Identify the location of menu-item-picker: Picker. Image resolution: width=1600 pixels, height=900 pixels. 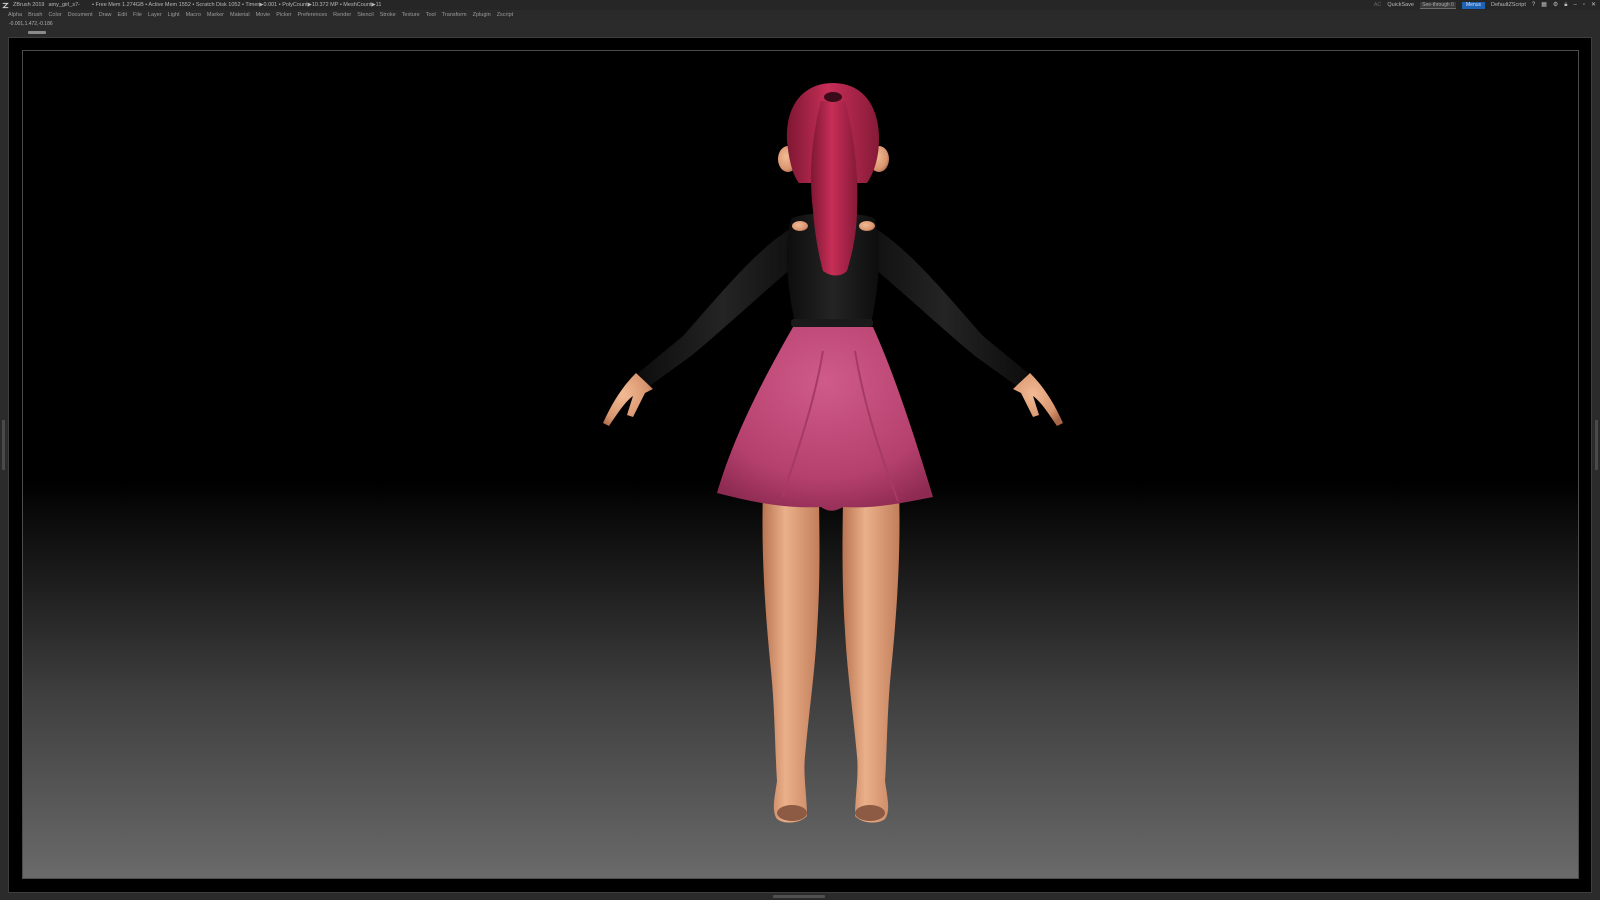
(283, 15).